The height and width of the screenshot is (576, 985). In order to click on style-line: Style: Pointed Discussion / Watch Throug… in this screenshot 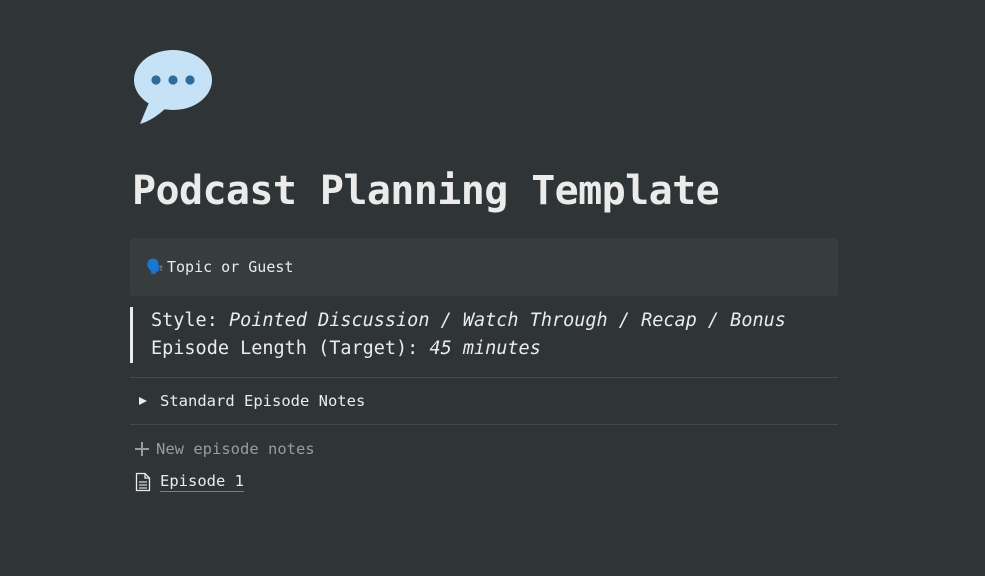, I will do `click(494, 321)`.